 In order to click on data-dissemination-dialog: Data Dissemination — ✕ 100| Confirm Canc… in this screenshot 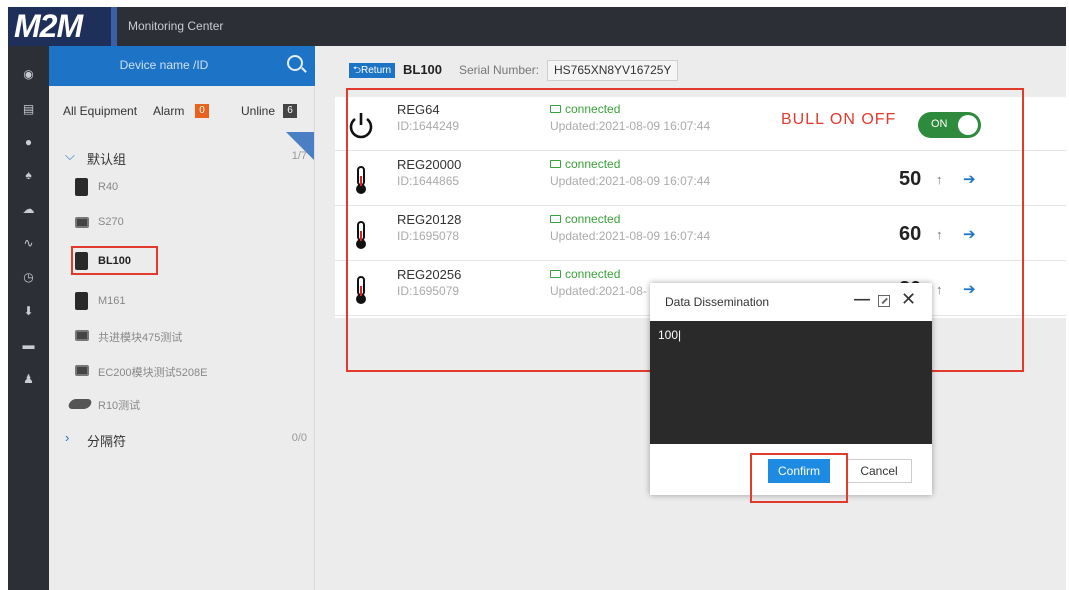, I will do `click(791, 393)`.